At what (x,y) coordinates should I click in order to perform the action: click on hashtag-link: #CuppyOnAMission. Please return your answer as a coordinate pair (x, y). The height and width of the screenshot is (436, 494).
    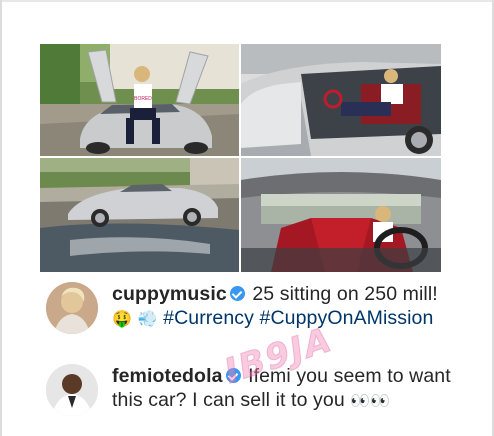
    Looking at the image, I should click on (347, 318).